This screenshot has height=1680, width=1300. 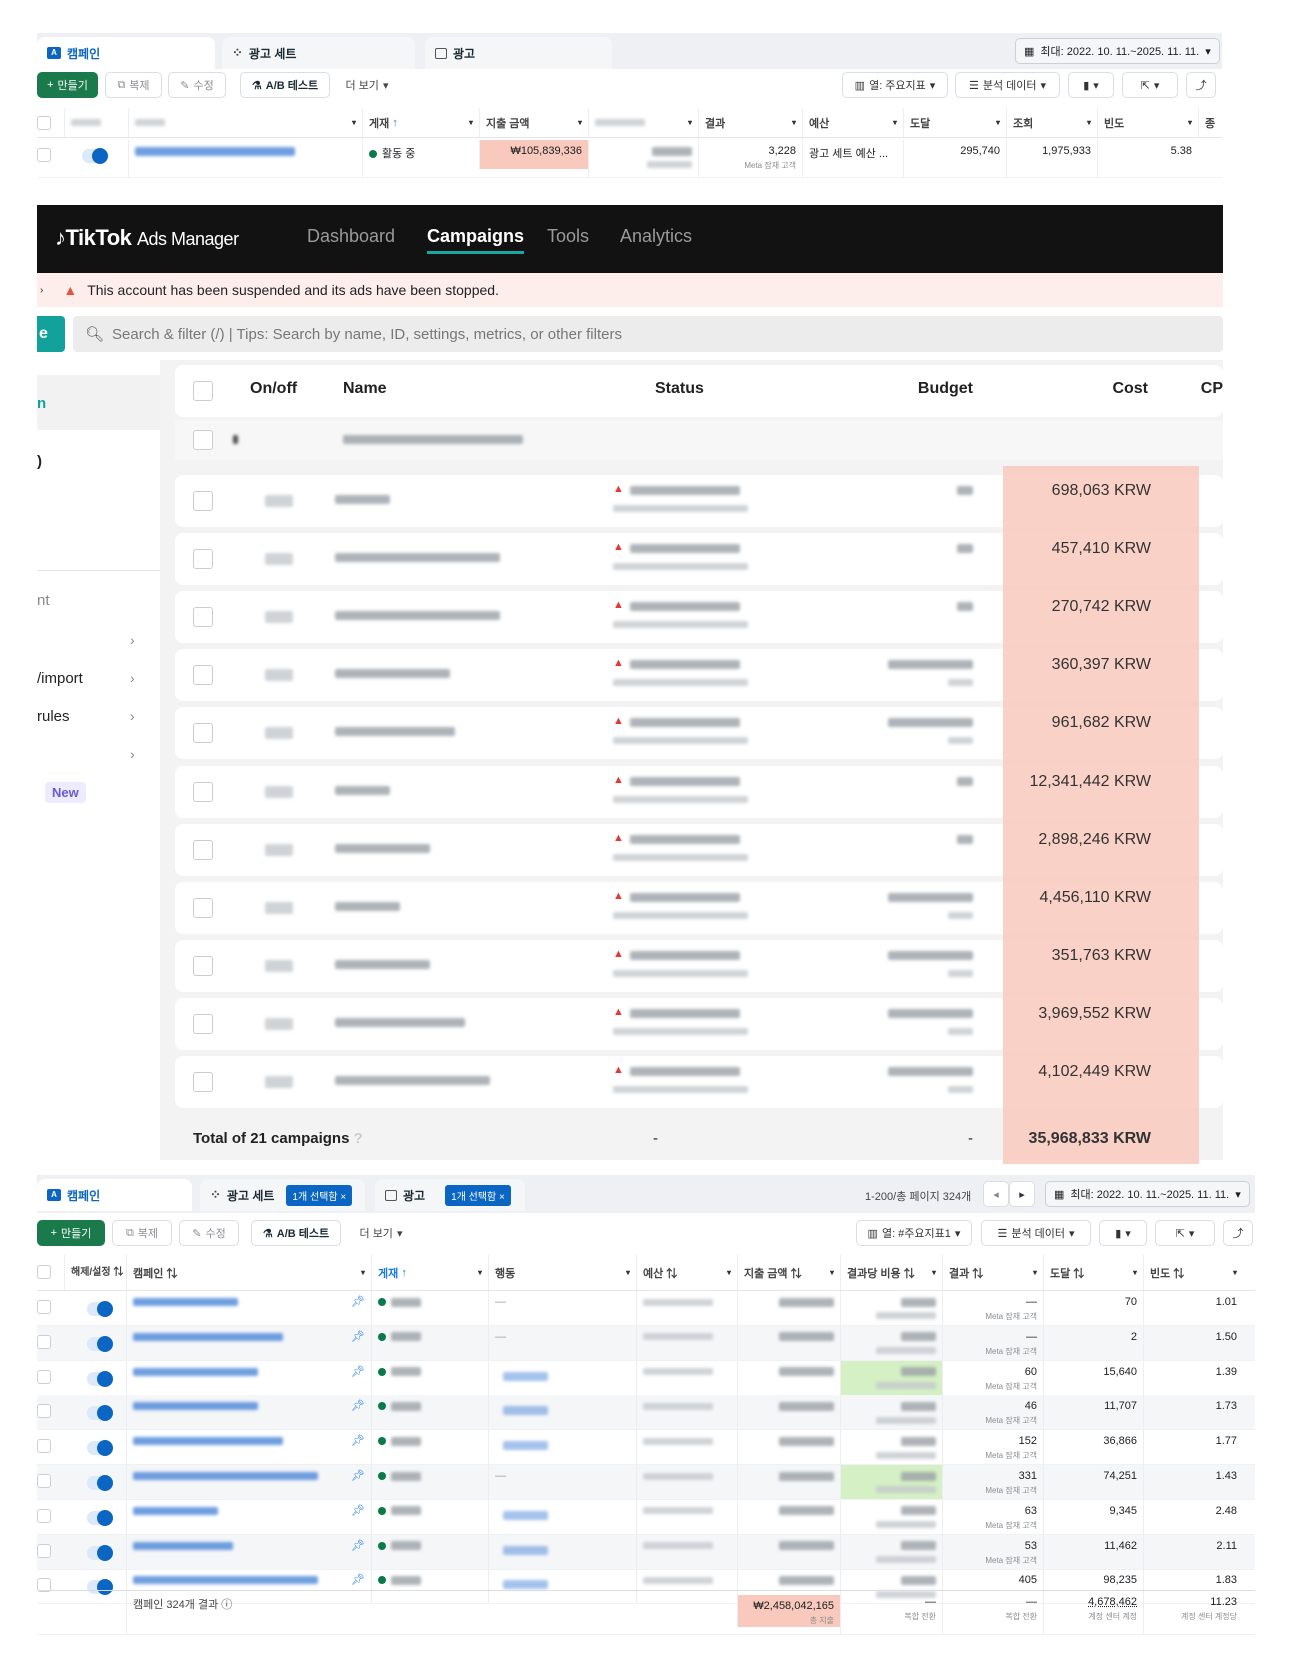 I want to click on more-button: 더 보기 ▾, so click(x=367, y=85).